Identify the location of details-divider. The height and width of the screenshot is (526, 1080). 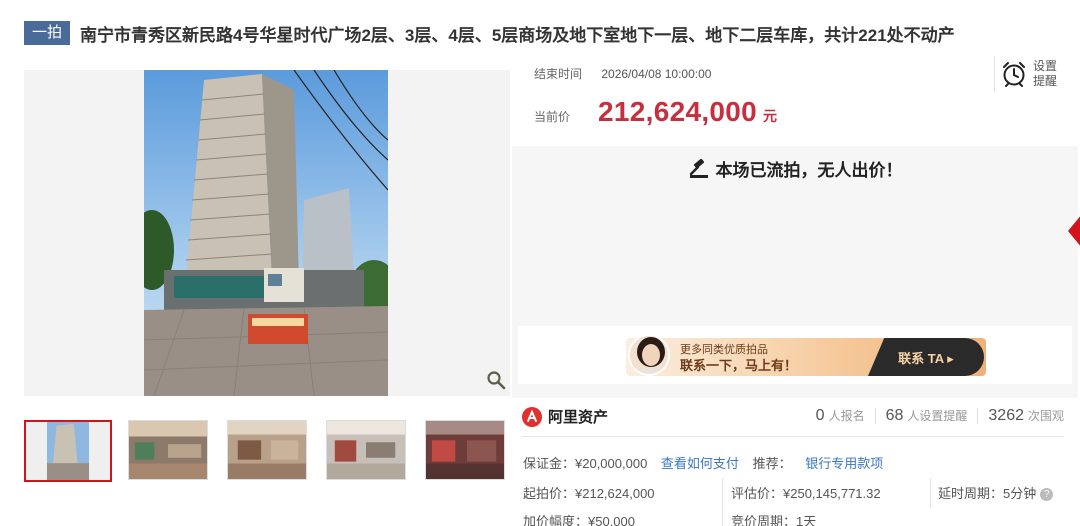
(793, 436).